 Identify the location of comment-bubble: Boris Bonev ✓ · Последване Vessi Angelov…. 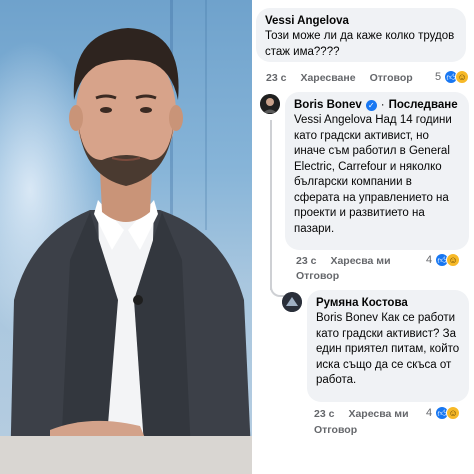
(377, 171).